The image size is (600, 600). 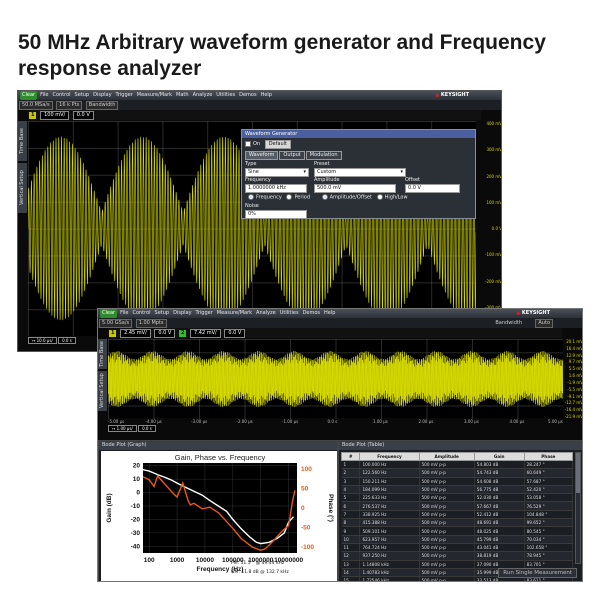 What do you see at coordinates (548, 456) in the screenshot?
I see `table-header-cell: Phase` at bounding box center [548, 456].